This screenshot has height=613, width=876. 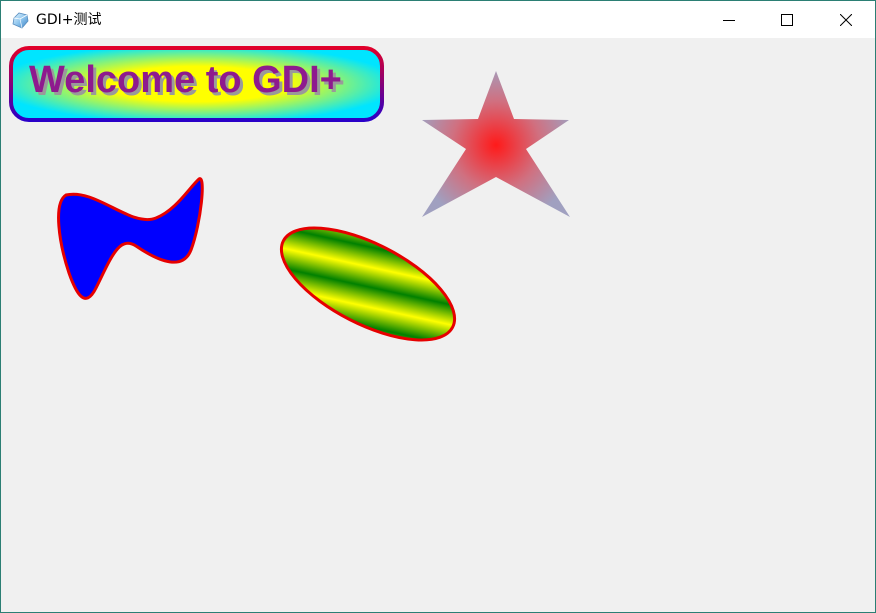 What do you see at coordinates (496, 144) in the screenshot?
I see `gradient-star` at bounding box center [496, 144].